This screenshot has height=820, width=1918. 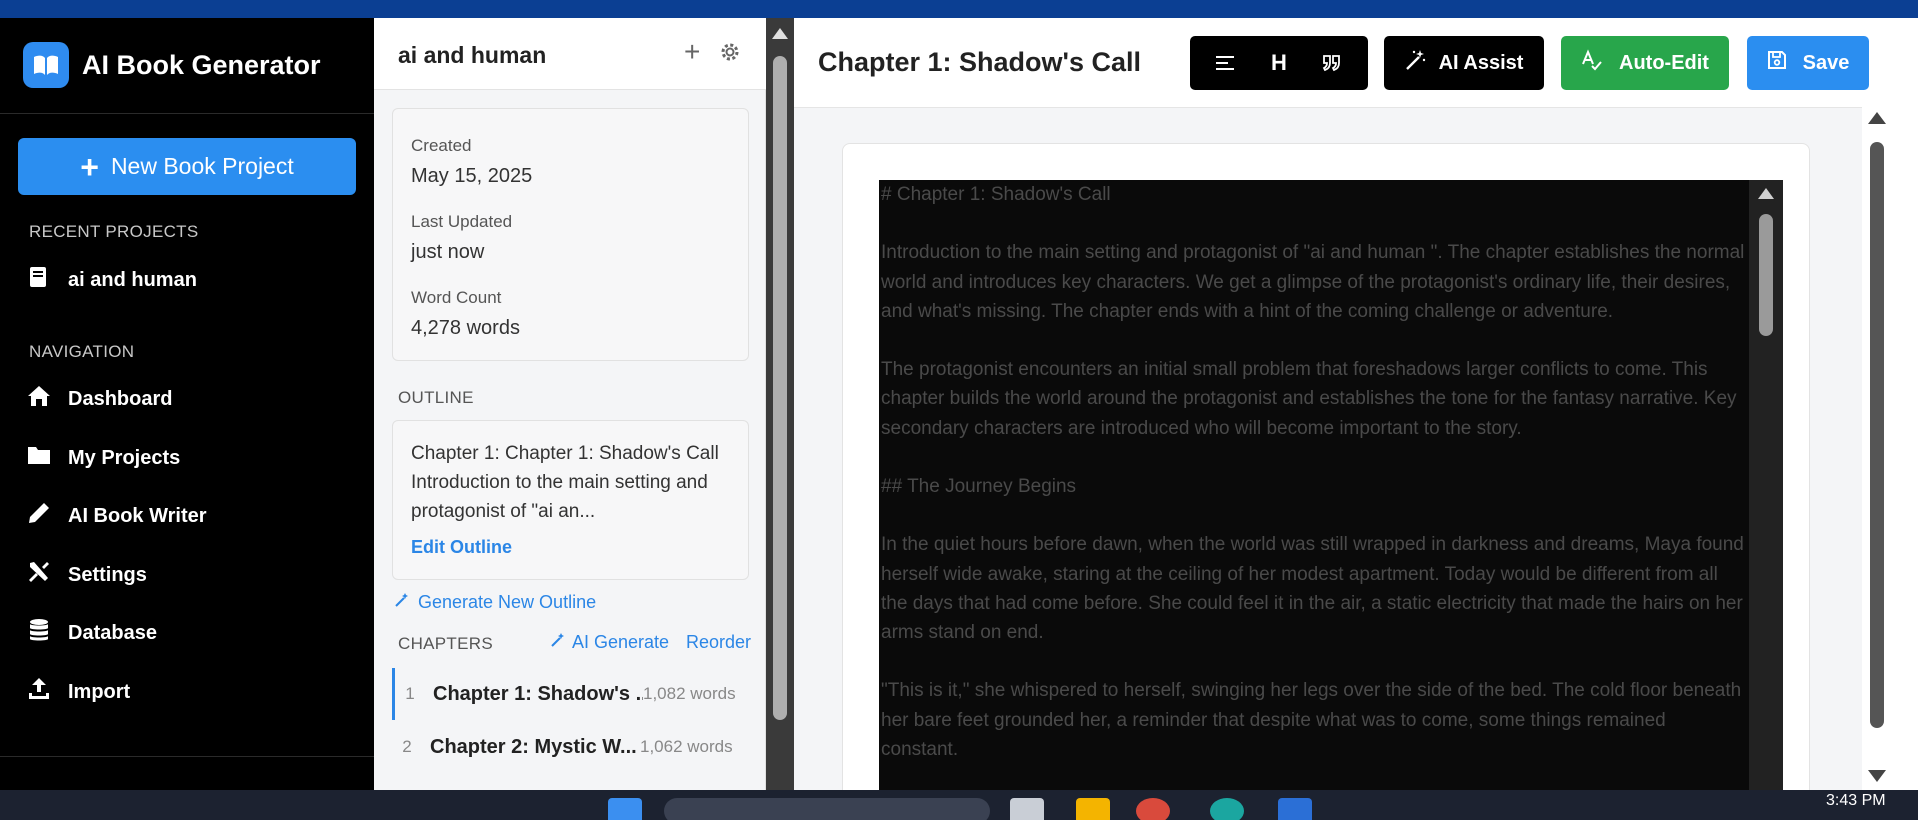 I want to click on nav-dashboard-label: Dashboard, so click(x=120, y=398).